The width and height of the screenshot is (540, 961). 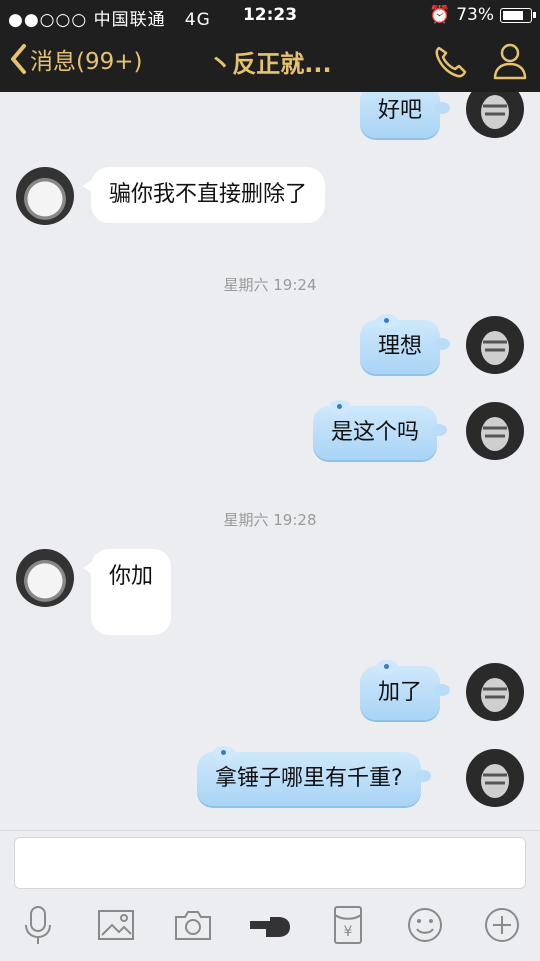 What do you see at coordinates (502, 925) in the screenshot?
I see `plus-icon` at bounding box center [502, 925].